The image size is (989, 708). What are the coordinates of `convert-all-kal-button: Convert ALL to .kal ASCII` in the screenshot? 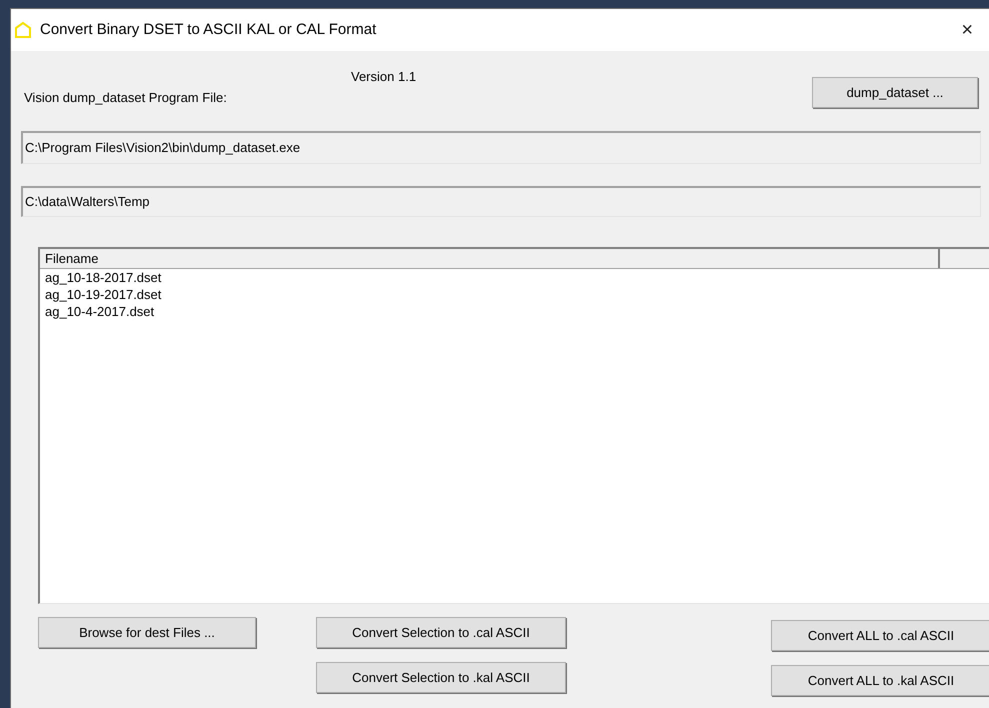 It's located at (880, 680).